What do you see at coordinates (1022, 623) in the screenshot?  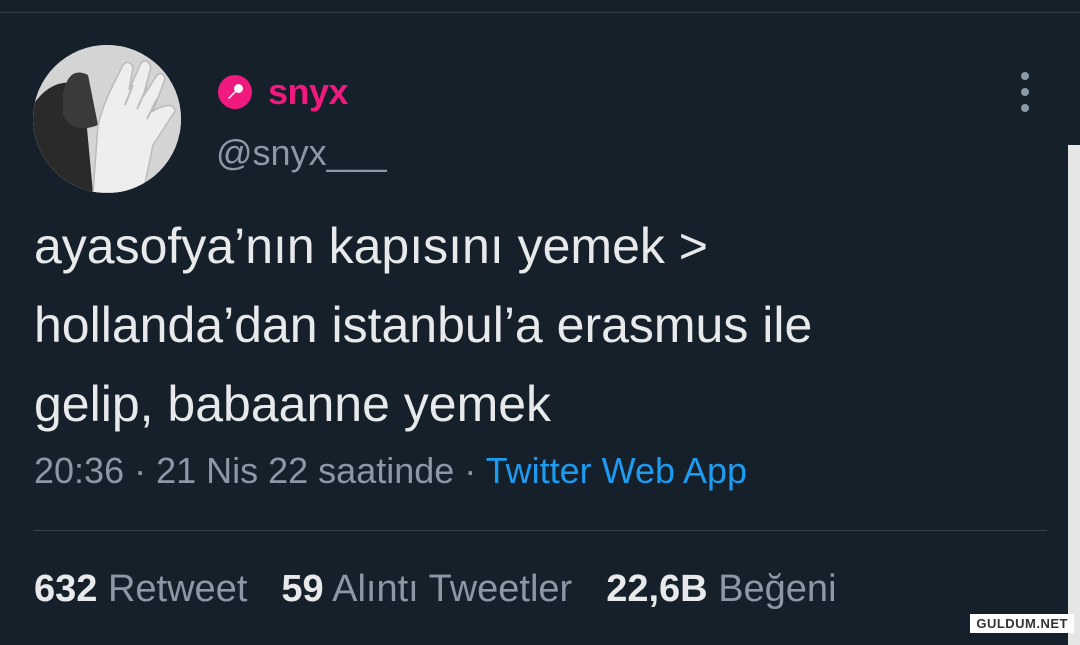 I see `watermark: GULDUM.NET` at bounding box center [1022, 623].